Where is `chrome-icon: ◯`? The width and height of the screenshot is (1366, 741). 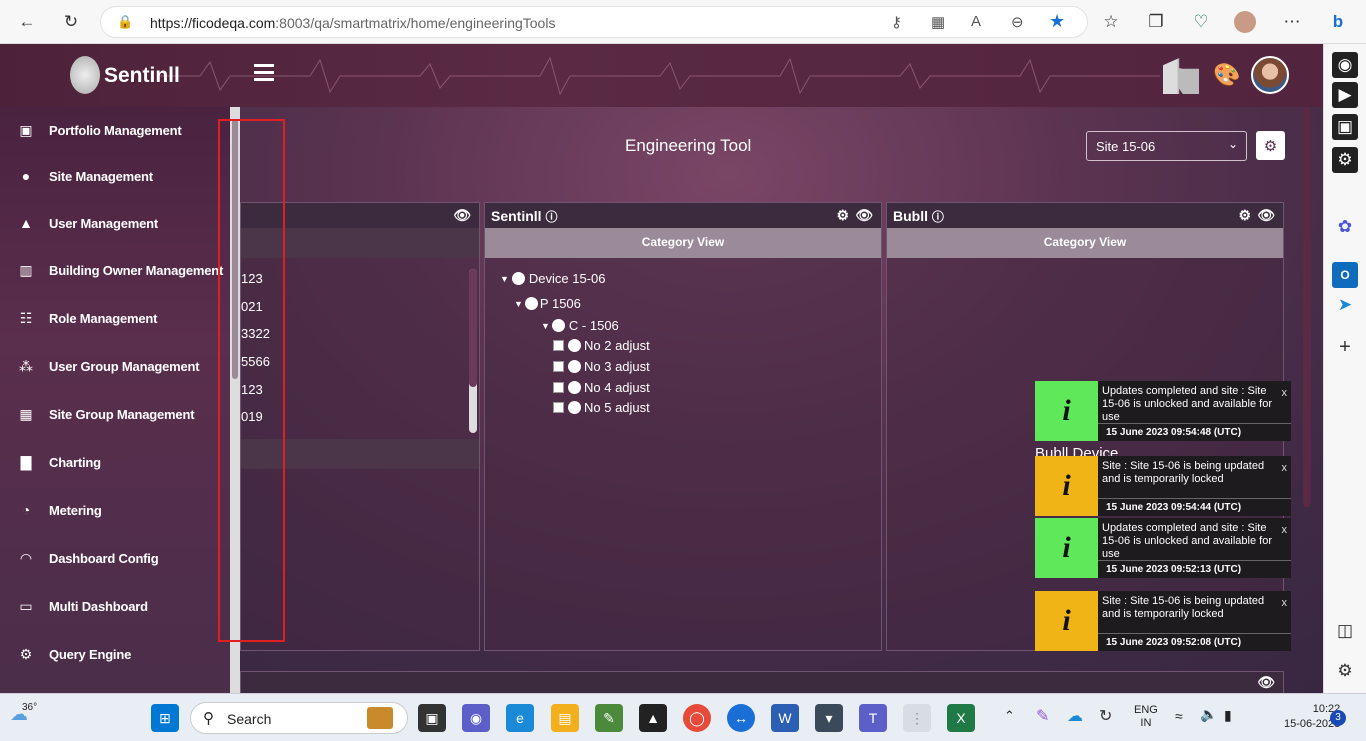
chrome-icon: ◯ is located at coordinates (697, 718).